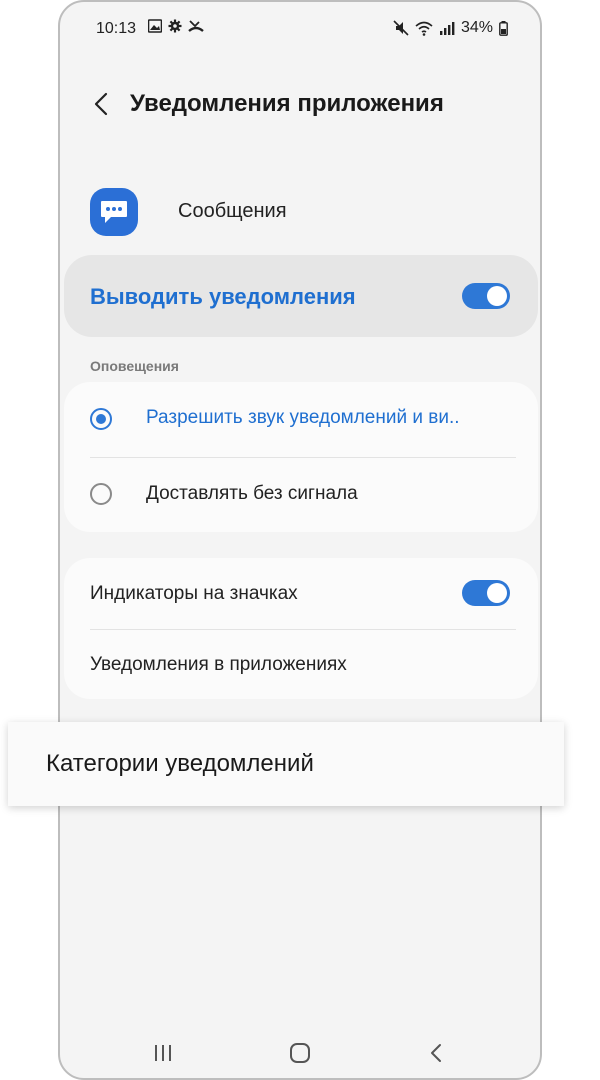  I want to click on messages-app-icon, so click(114, 212).